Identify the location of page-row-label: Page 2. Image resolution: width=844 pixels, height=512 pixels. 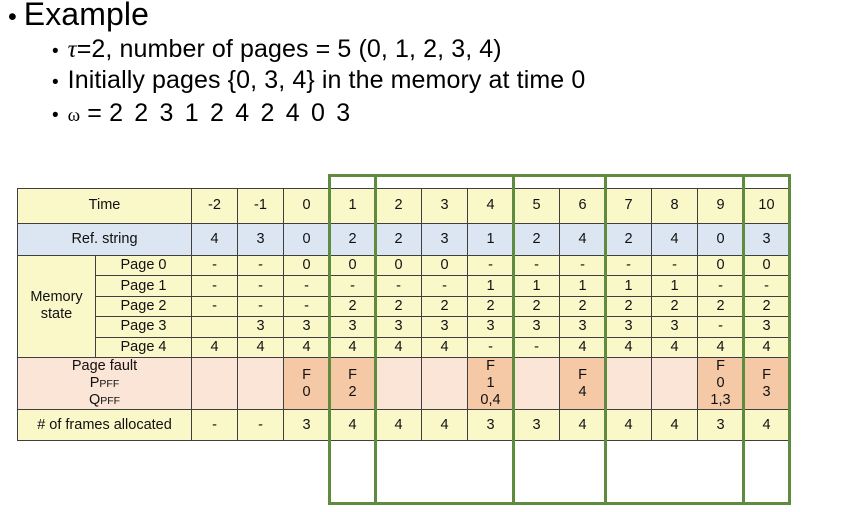
(143, 306).